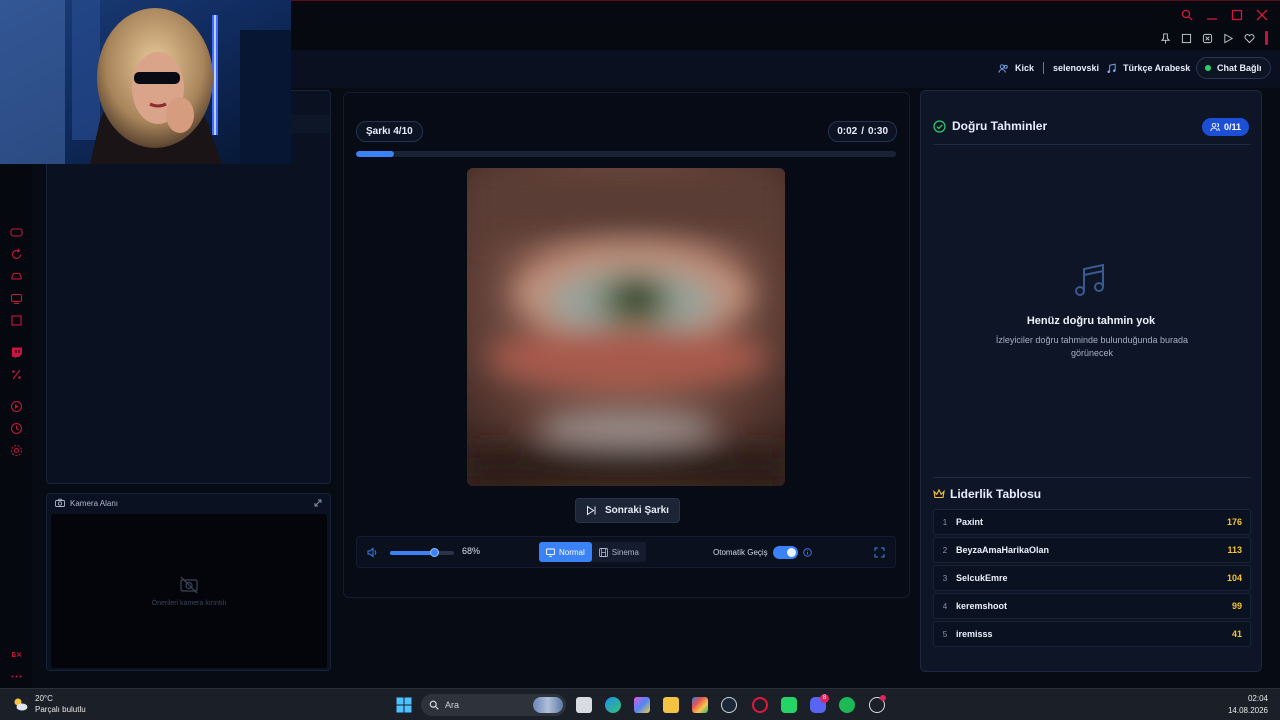 The height and width of the screenshot is (720, 1280). I want to click on guesses-header: Doğru Tahminler, so click(990, 126).